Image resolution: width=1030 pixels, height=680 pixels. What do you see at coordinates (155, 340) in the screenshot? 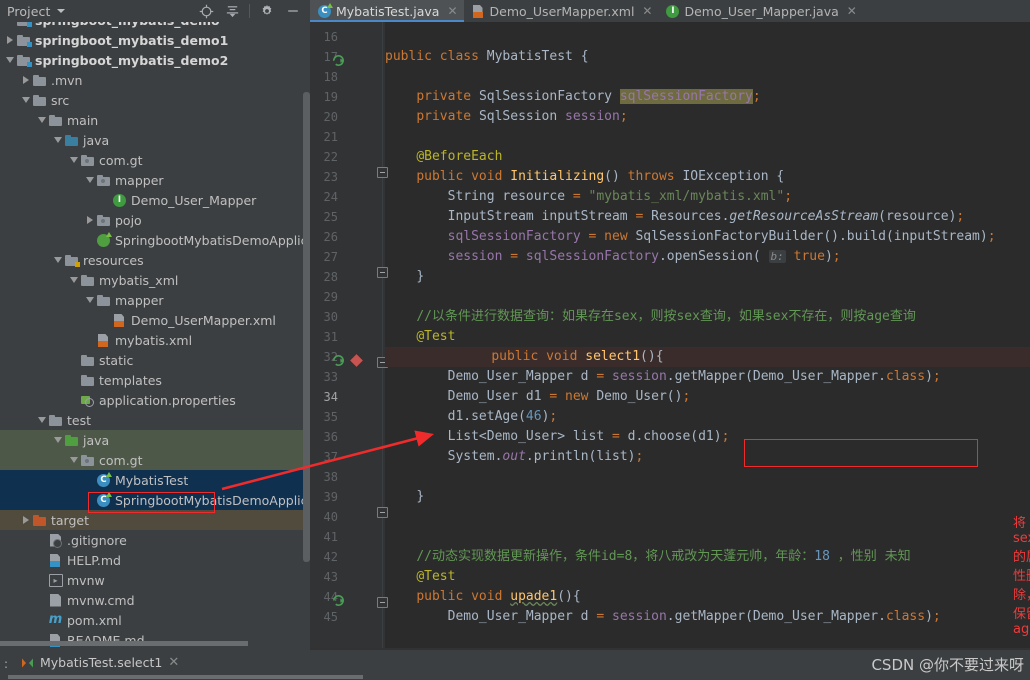
I see `tree-item-mybatis.xml: mybatis.xml` at bounding box center [155, 340].